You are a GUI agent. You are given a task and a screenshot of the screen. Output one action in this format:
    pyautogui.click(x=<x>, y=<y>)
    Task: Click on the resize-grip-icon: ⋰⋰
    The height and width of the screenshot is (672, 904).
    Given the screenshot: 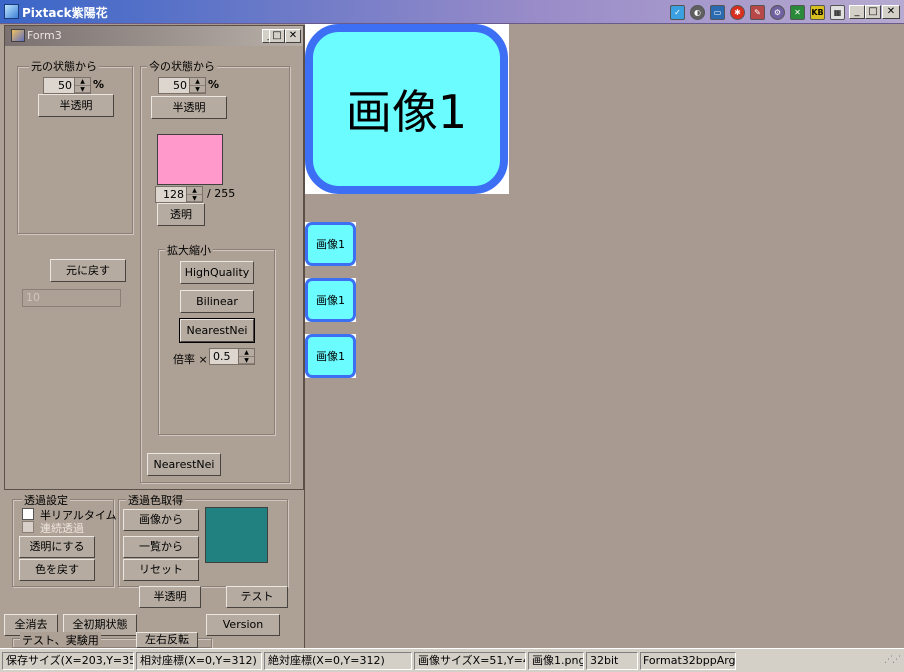 What is the action you would take?
    pyautogui.click(x=892, y=663)
    